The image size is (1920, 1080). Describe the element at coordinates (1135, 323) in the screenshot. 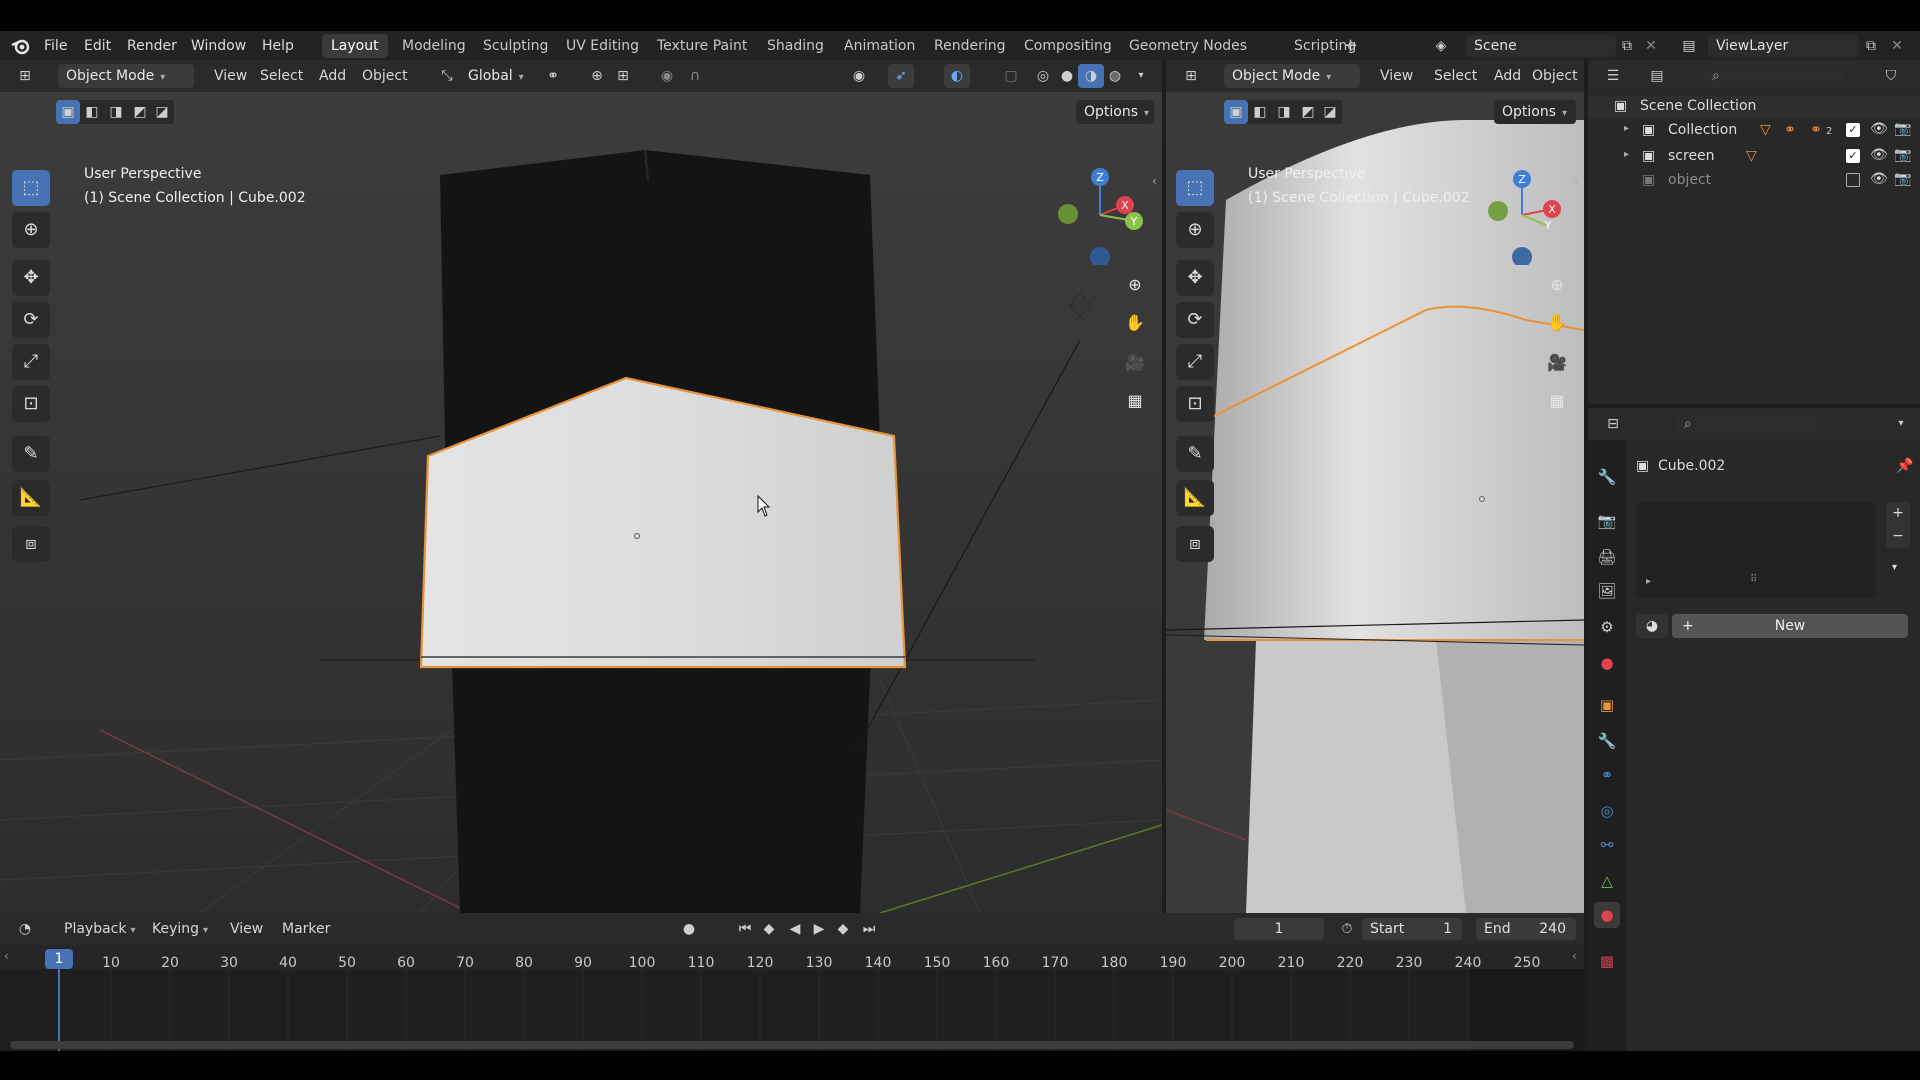

I see `pan-hand-icon: ✋` at that location.